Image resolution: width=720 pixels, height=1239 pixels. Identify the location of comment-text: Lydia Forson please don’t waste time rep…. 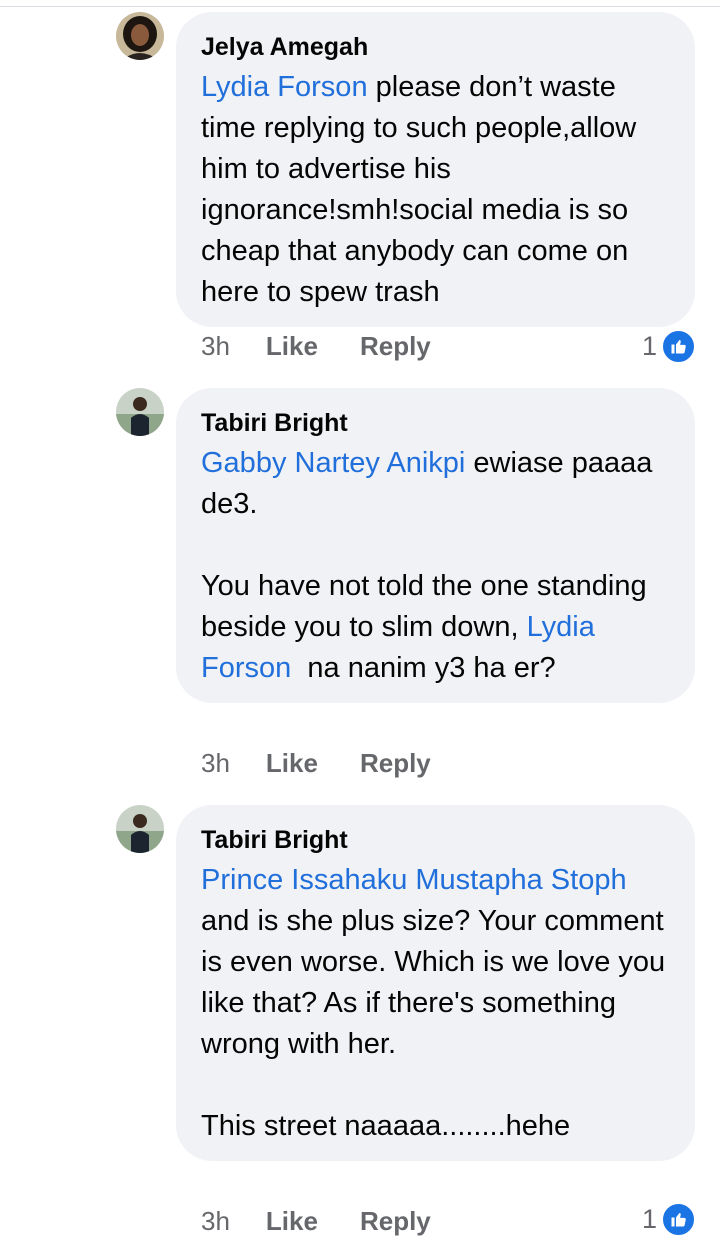
(419, 189).